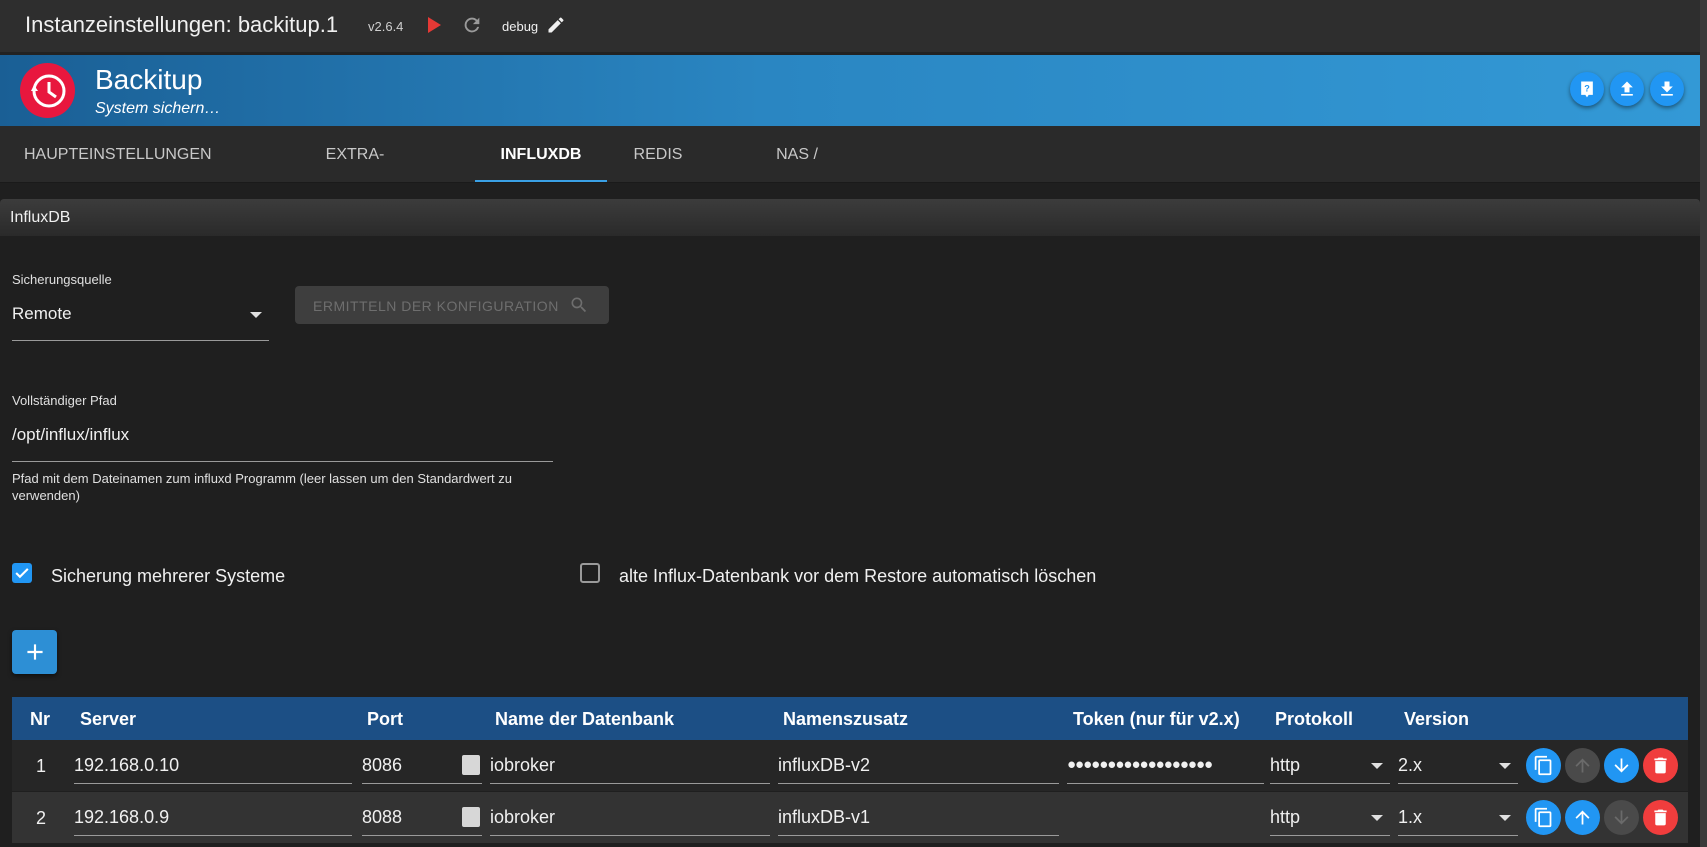 The image size is (1707, 847). Describe the element at coordinates (630, 835) in the screenshot. I see `db-name-underline` at that location.